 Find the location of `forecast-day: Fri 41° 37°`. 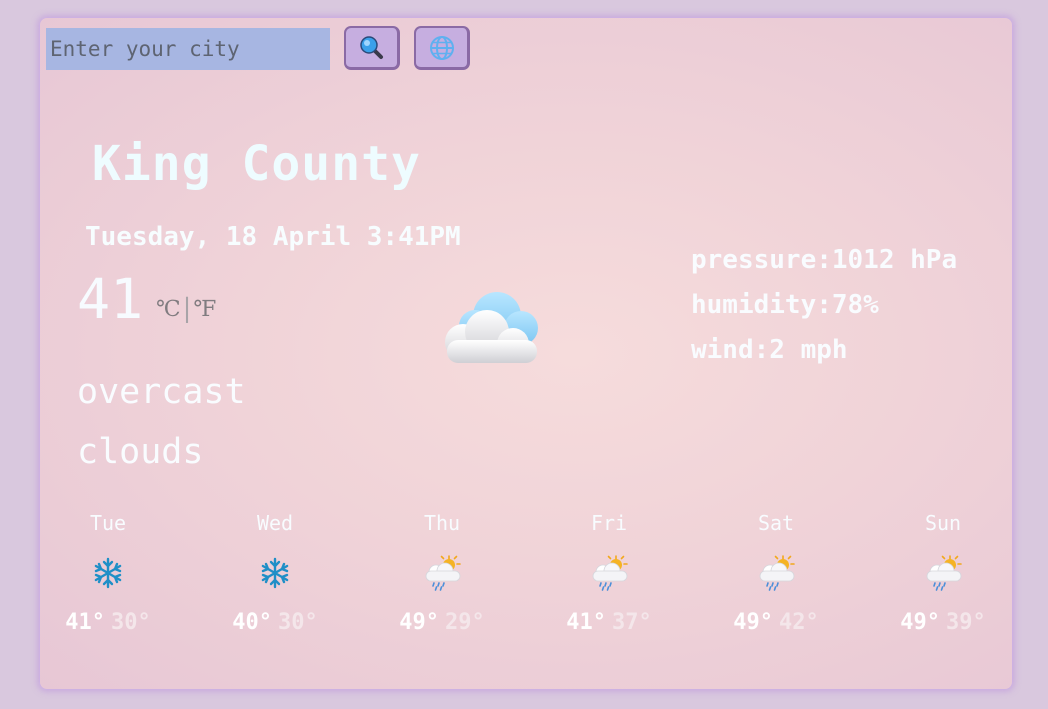

forecast-day: Fri 41° 37° is located at coordinates (609, 573).